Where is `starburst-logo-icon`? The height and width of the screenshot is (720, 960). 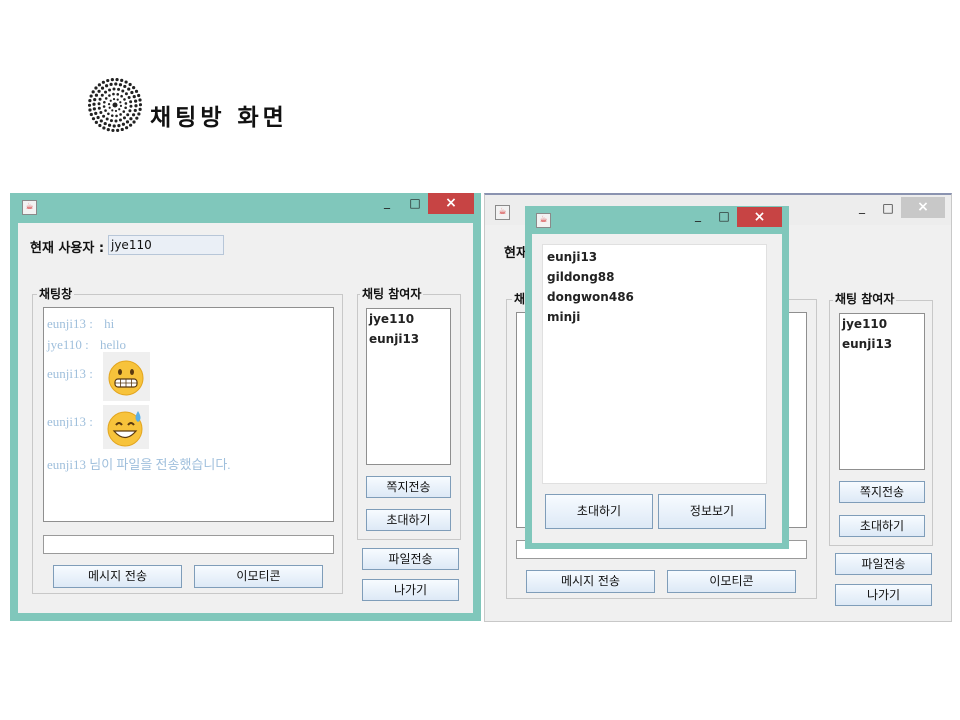
starburst-logo-icon is located at coordinates (115, 105).